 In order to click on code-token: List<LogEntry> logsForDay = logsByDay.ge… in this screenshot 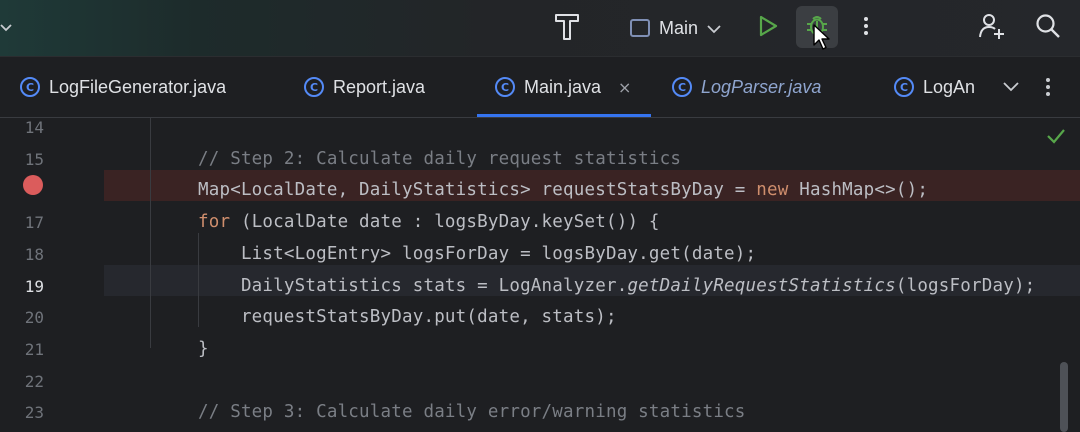, I will do `click(477, 253)`.